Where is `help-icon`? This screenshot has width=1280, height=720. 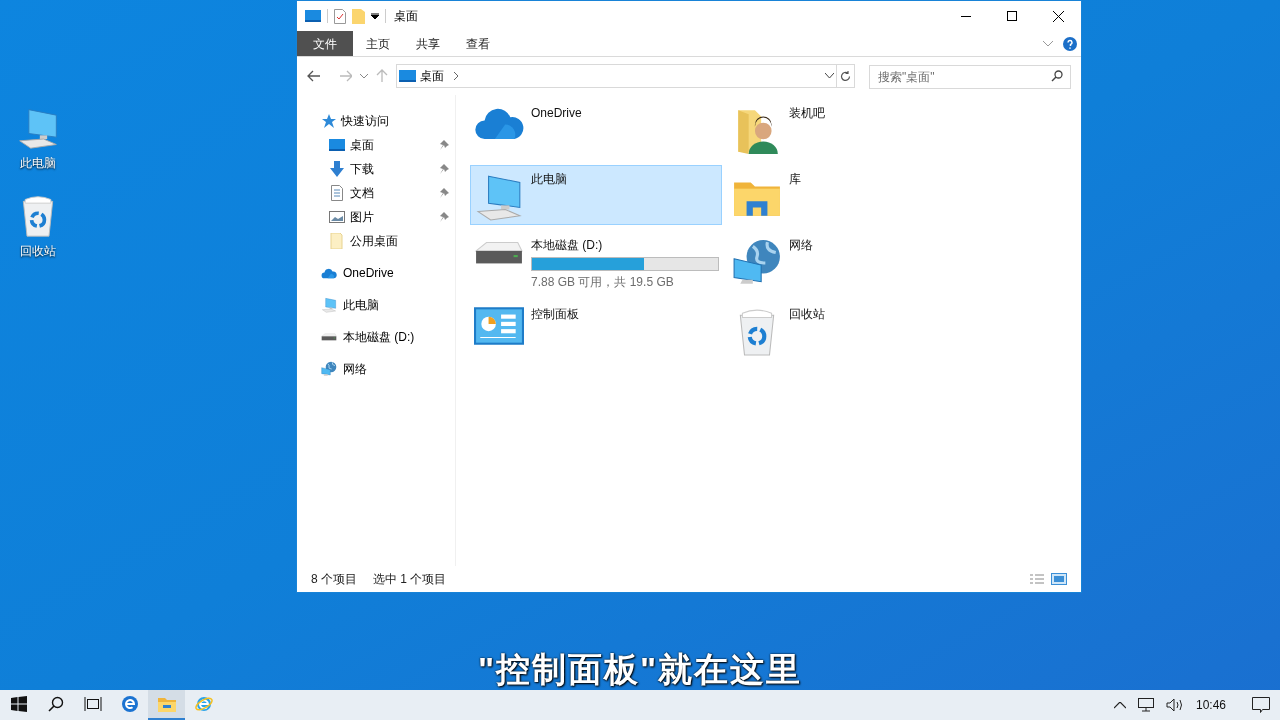
help-icon is located at coordinates (1070, 43).